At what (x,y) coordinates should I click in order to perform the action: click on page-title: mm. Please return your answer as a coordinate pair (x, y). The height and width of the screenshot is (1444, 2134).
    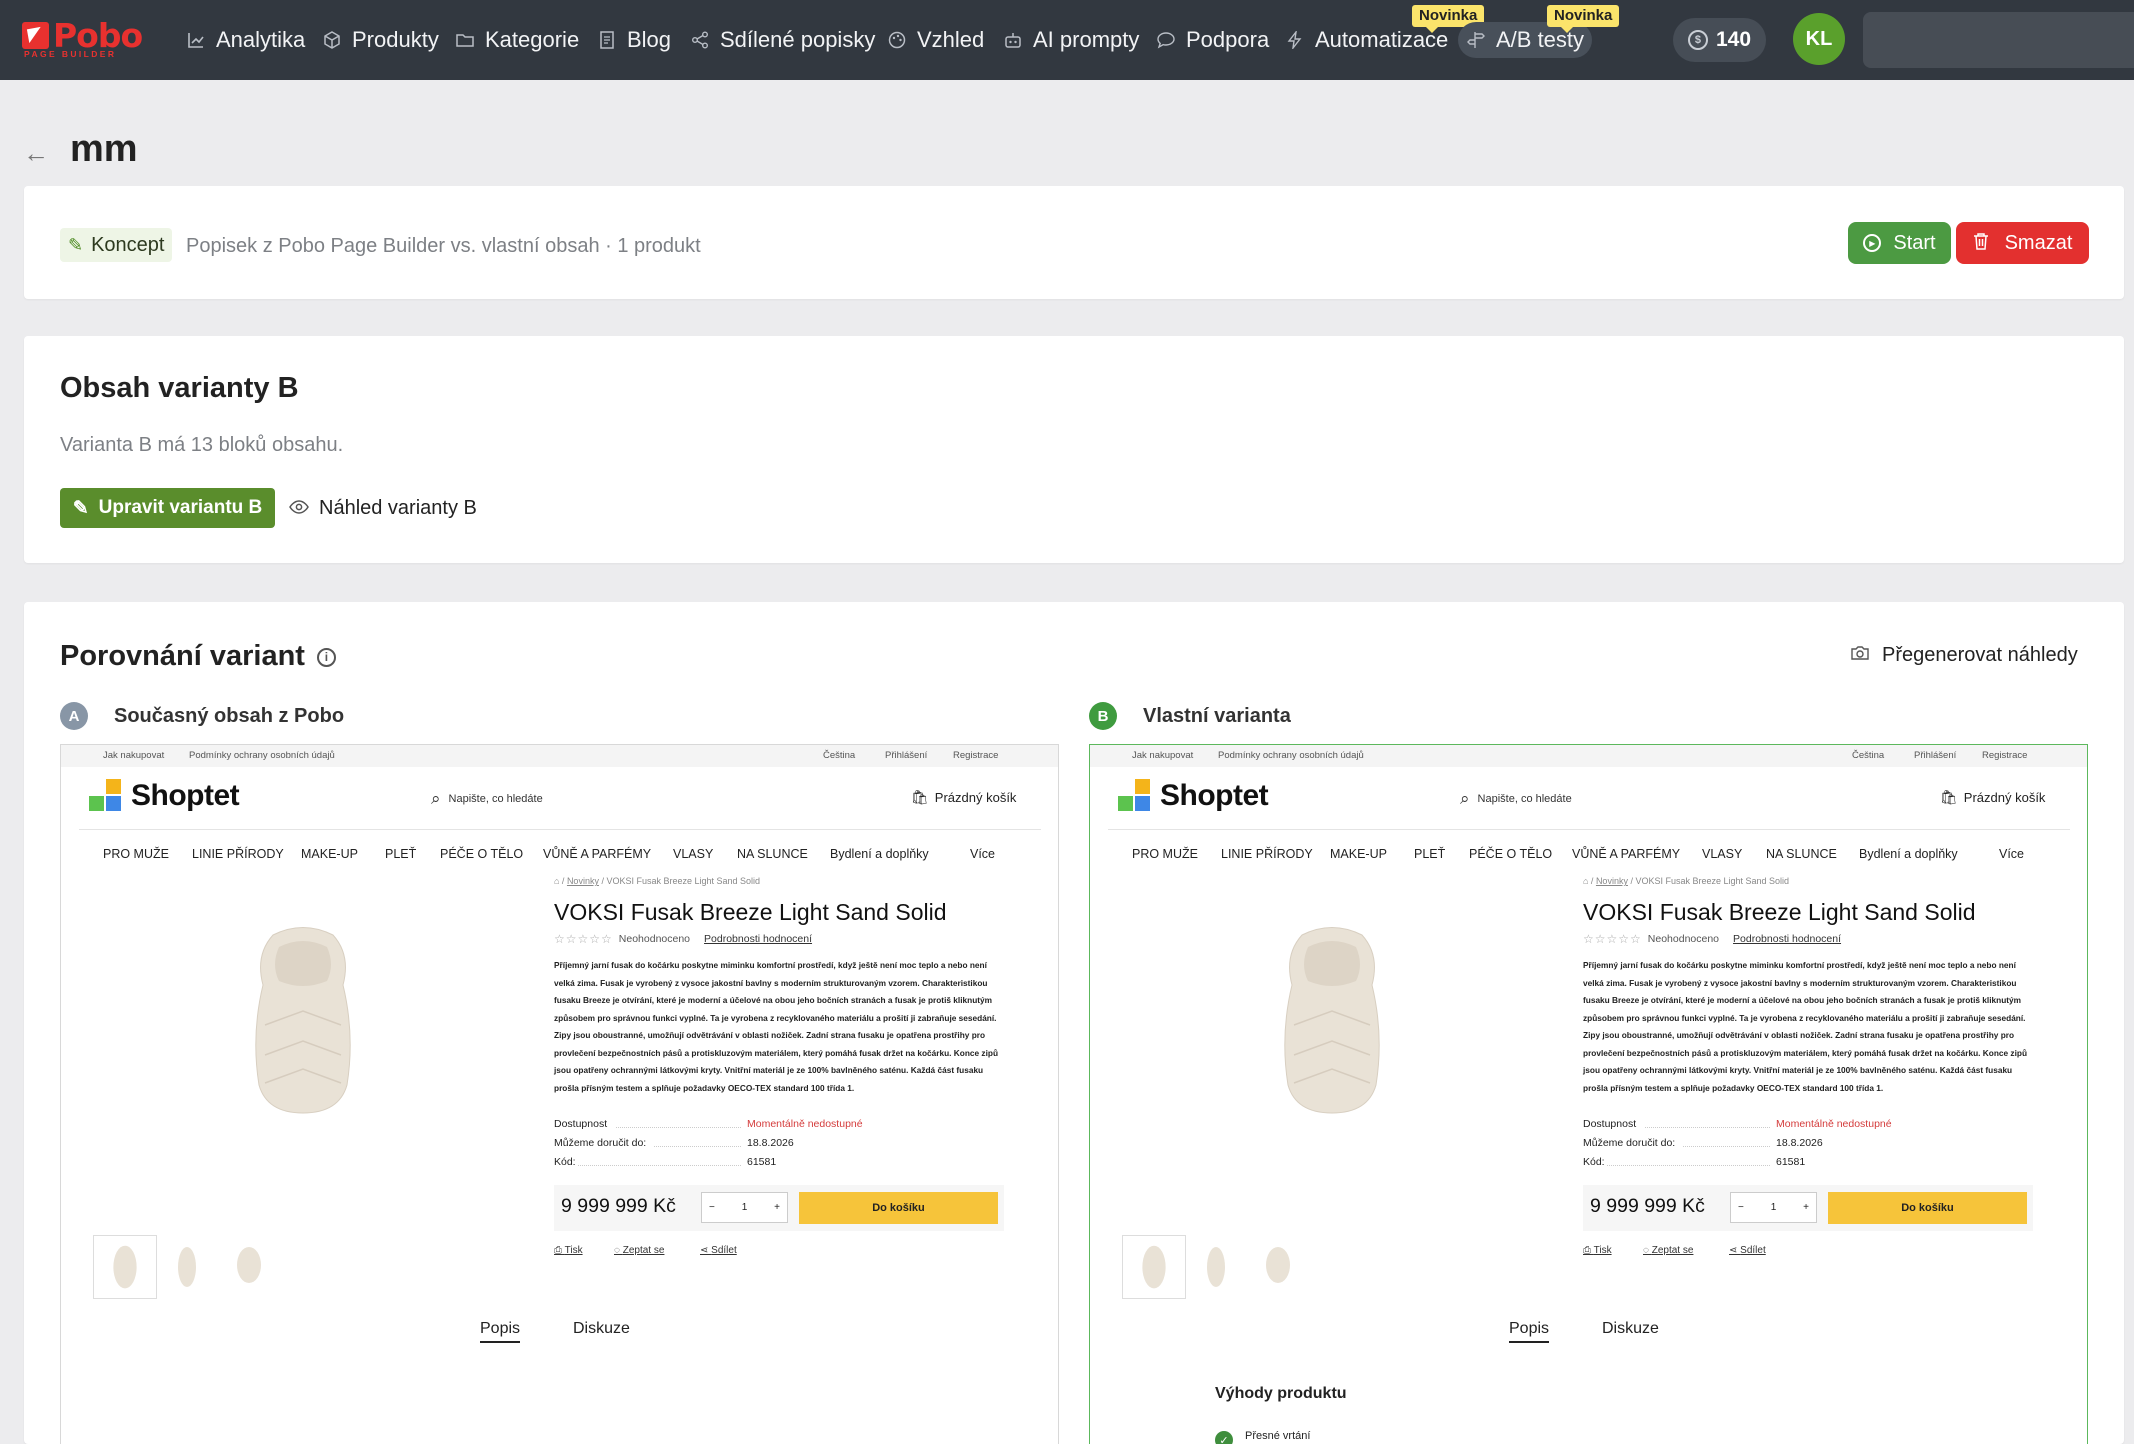
    Looking at the image, I should click on (104, 149).